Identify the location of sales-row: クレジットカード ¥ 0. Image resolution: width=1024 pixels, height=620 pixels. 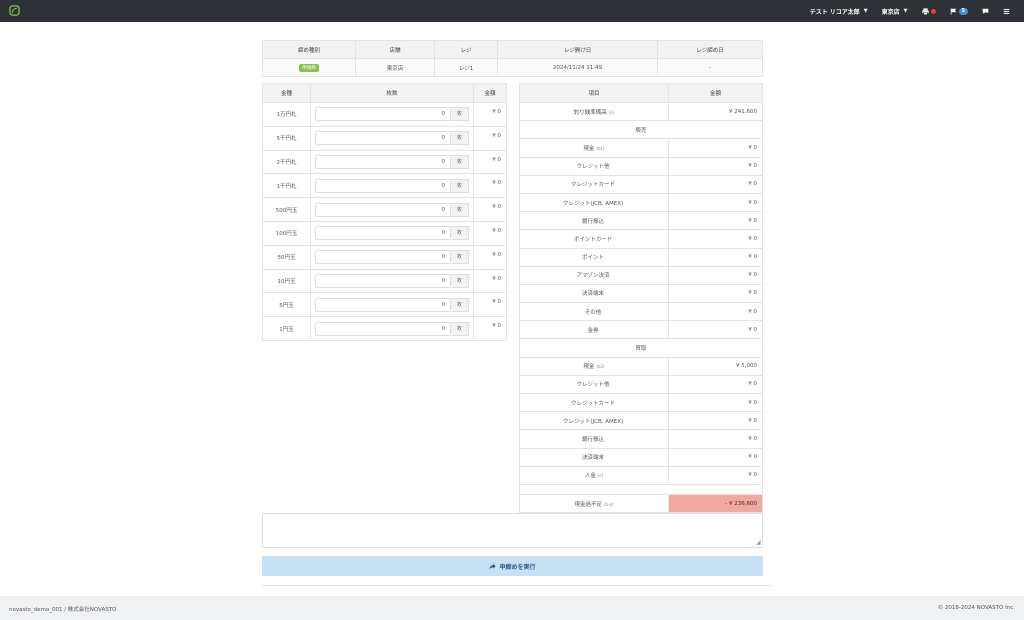
(641, 184).